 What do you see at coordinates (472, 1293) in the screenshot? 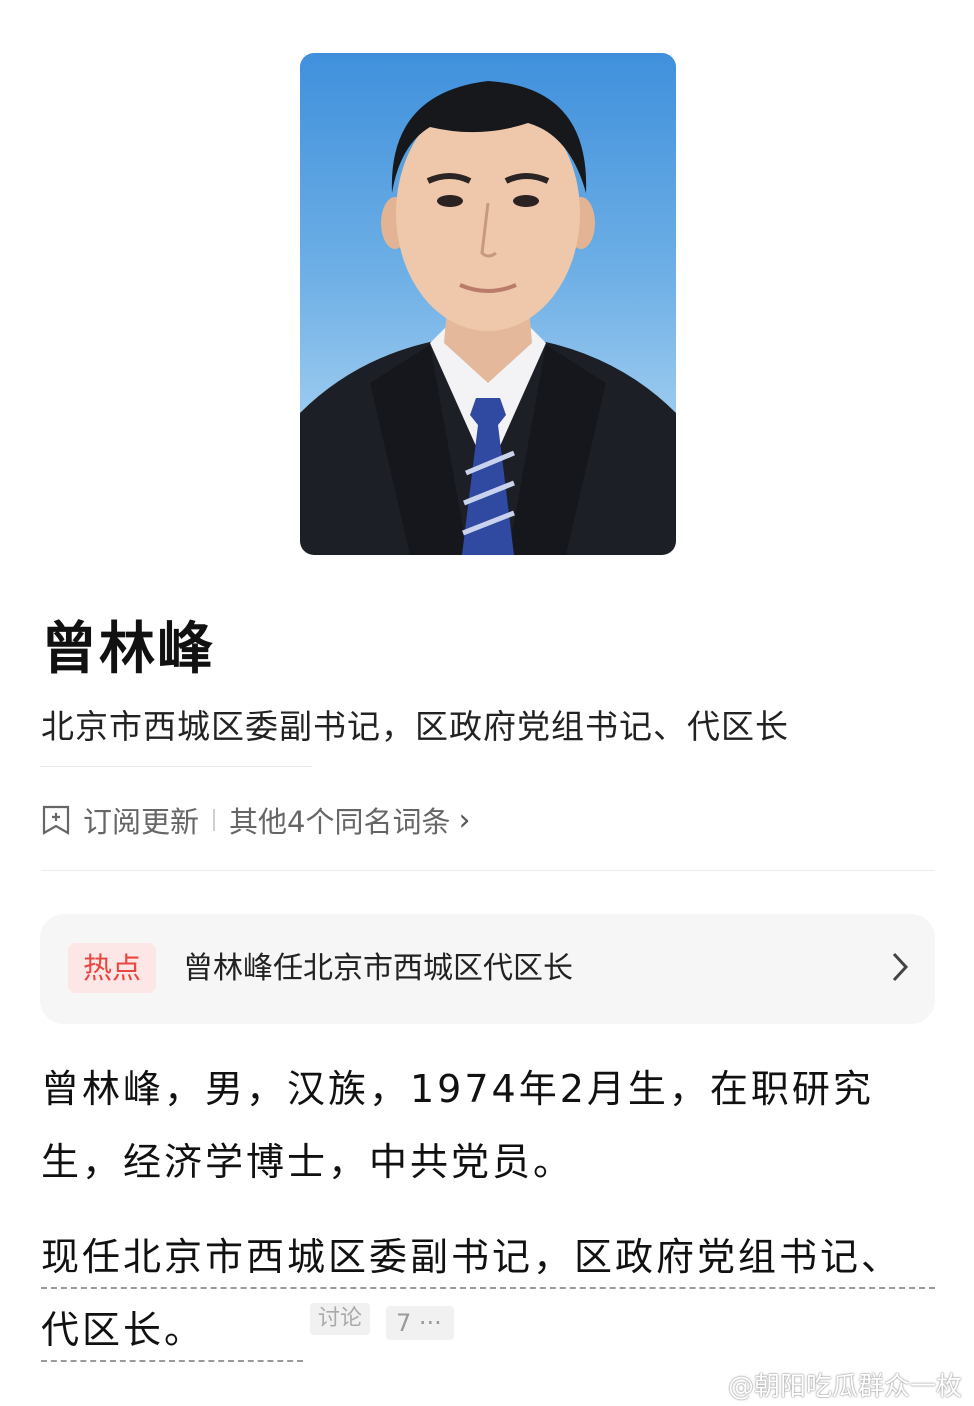
I see `current-position-text: 现任北京市西城区委副书记，区政府党组书记、代区长。` at bounding box center [472, 1293].